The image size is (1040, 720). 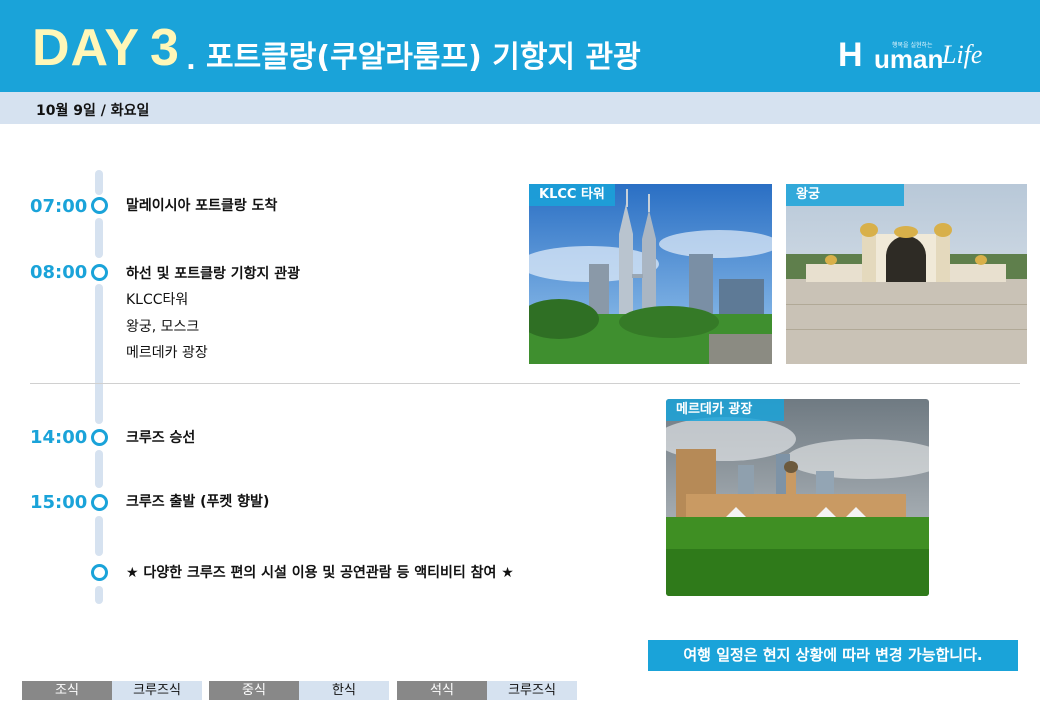 What do you see at coordinates (59, 502) in the screenshot?
I see `time-1500: 15:00` at bounding box center [59, 502].